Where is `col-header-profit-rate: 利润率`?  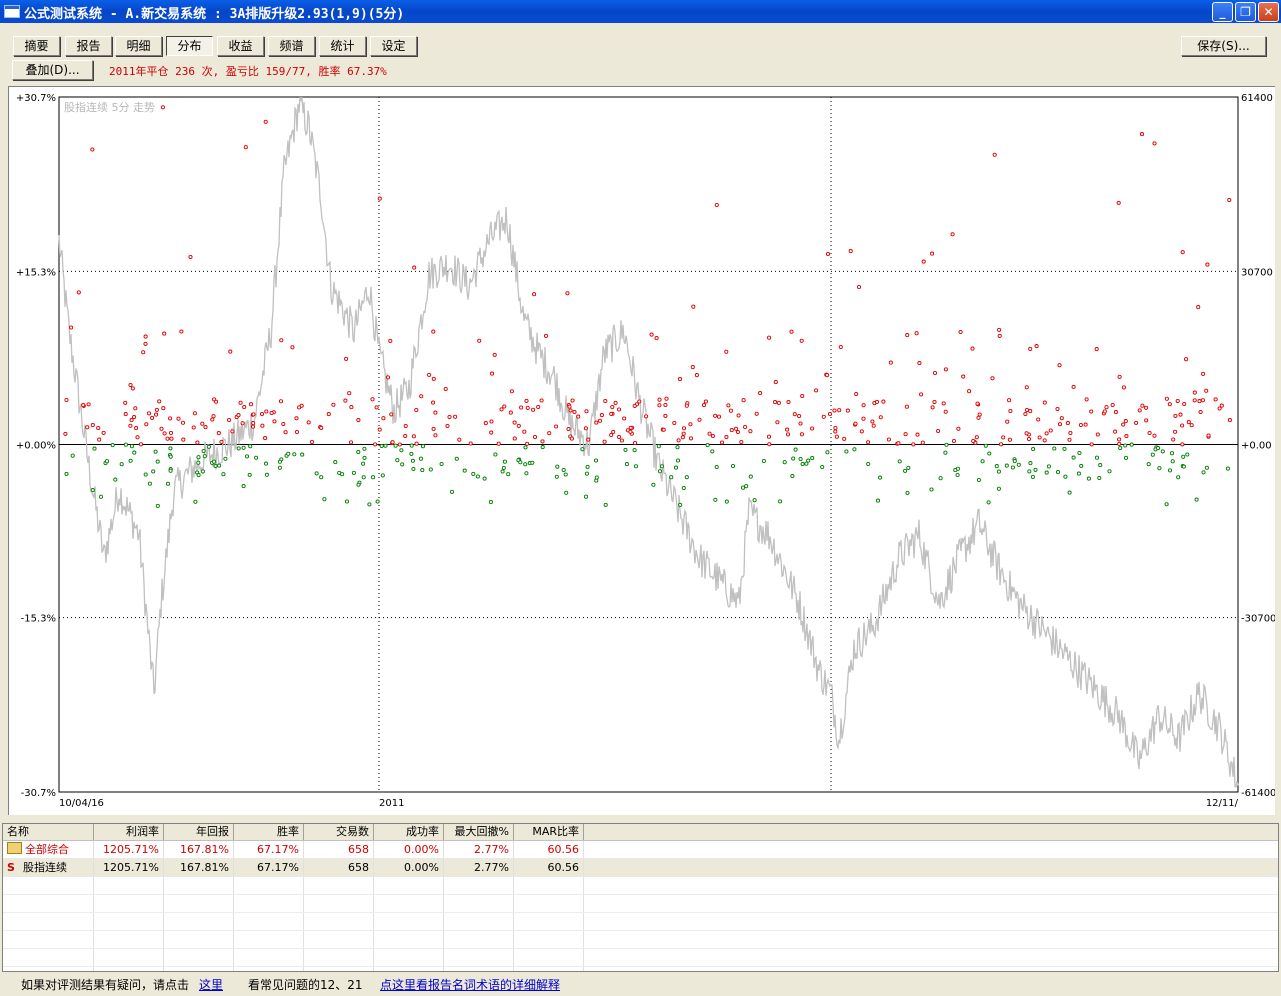 col-header-profit-rate: 利润率 is located at coordinates (129, 832).